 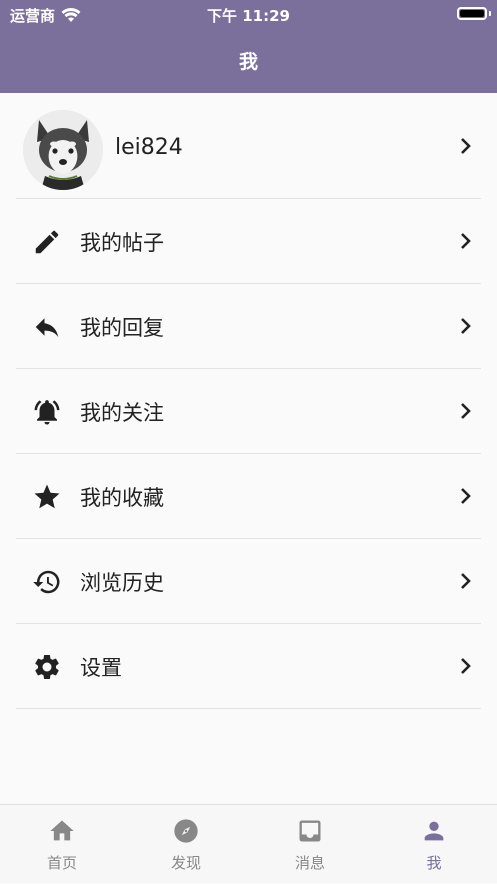 I want to click on battery-icon, so click(x=472, y=13).